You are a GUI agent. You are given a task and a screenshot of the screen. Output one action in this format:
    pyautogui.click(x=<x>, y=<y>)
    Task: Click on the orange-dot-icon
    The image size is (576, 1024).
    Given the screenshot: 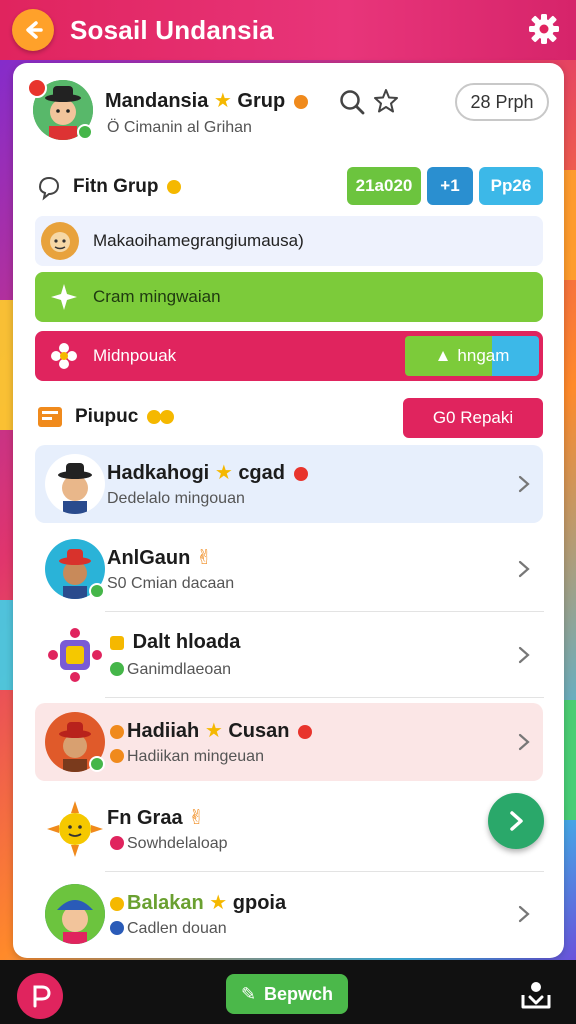 What is the action you would take?
    pyautogui.click(x=117, y=756)
    